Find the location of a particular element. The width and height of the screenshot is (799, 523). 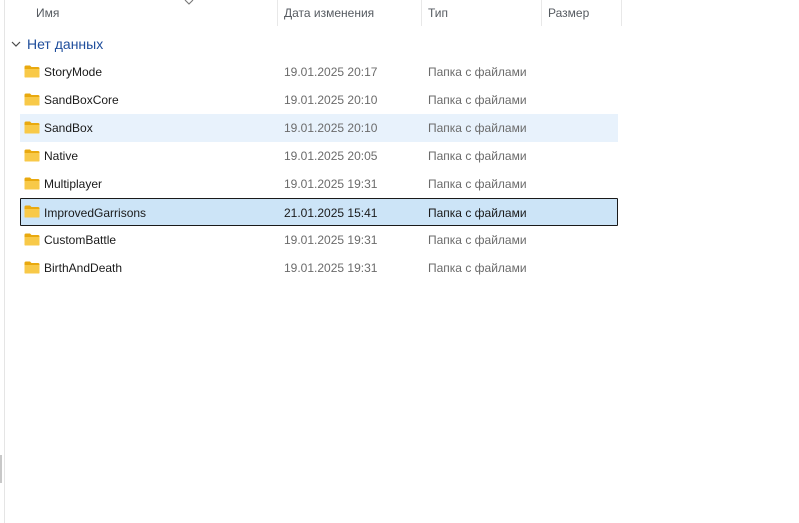

column-header-type-label: Тип is located at coordinates (438, 13).